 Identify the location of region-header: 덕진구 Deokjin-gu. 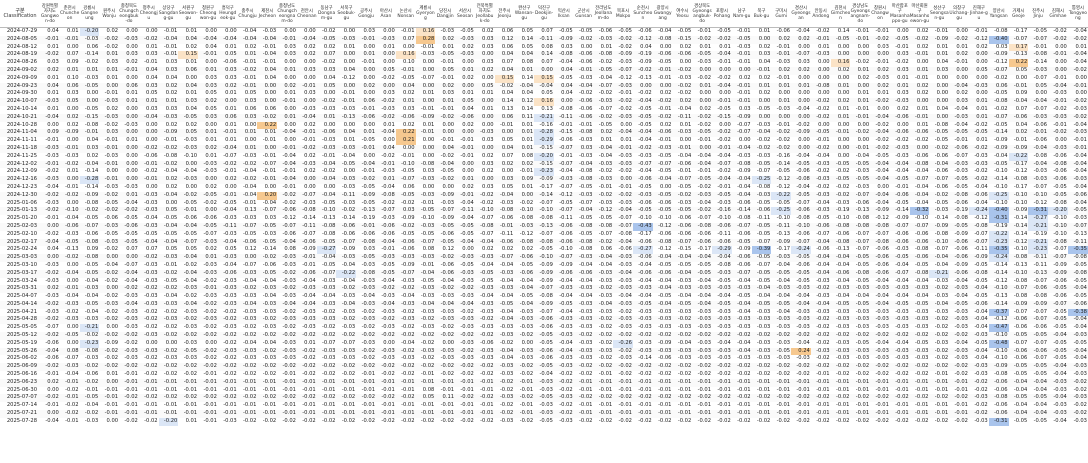
(544, 14).